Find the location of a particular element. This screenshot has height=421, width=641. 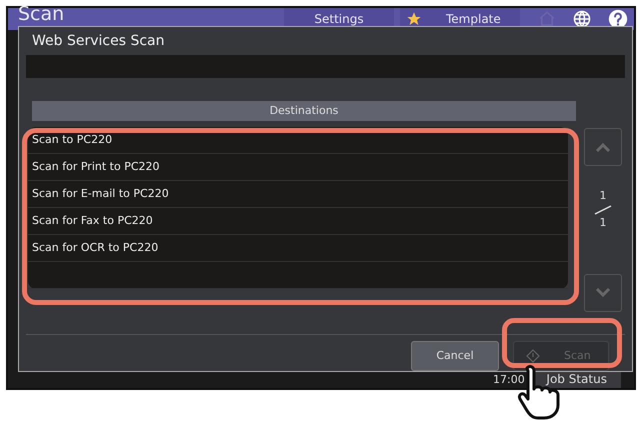

chevron-up-icon is located at coordinates (603, 147).